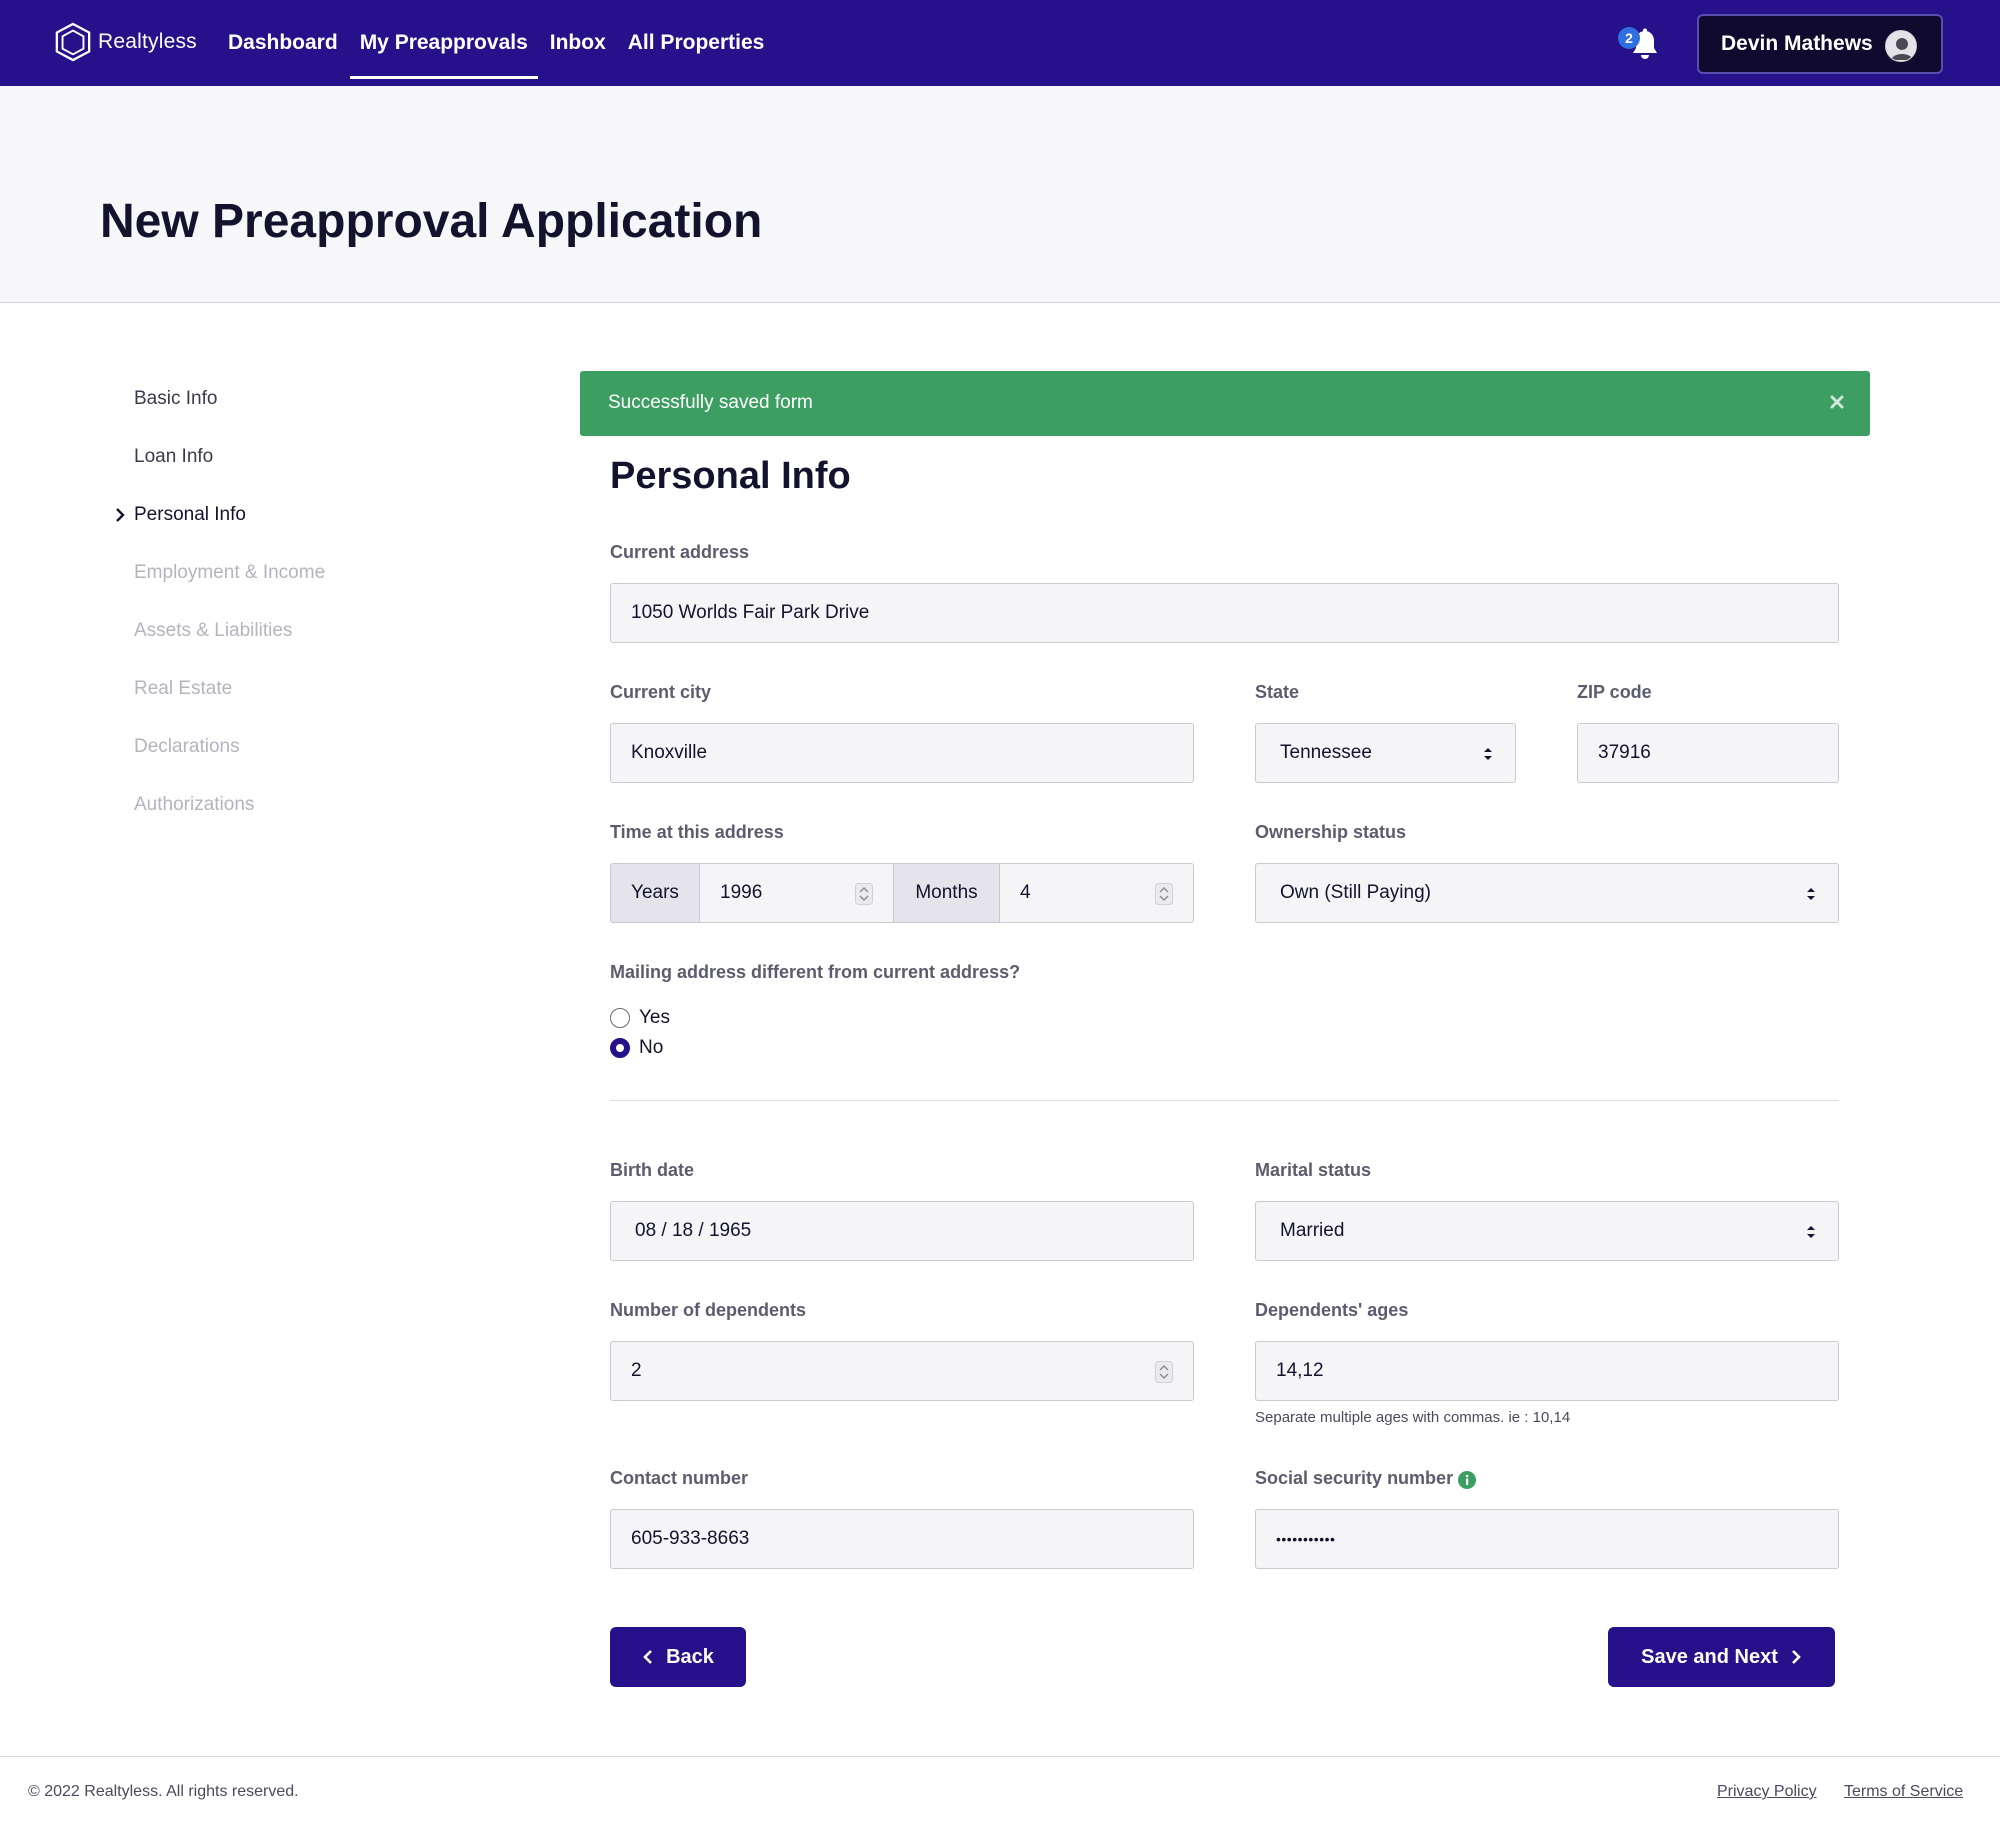 This screenshot has height=1830, width=2000. Describe the element at coordinates (1326, 752) in the screenshot. I see `state-value: Tennessee` at that location.